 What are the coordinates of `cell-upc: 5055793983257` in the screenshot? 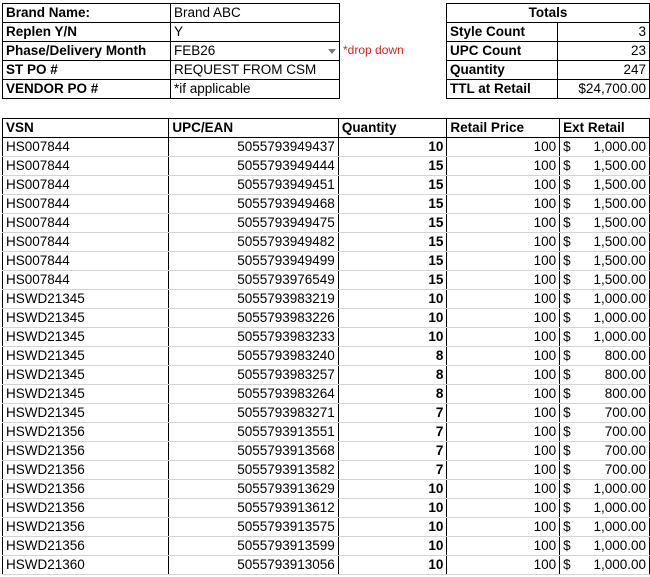 It's located at (253, 375).